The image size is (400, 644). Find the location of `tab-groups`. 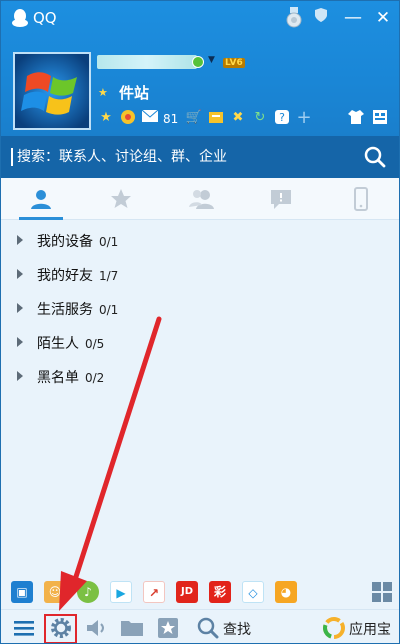

tab-groups is located at coordinates (201, 199).